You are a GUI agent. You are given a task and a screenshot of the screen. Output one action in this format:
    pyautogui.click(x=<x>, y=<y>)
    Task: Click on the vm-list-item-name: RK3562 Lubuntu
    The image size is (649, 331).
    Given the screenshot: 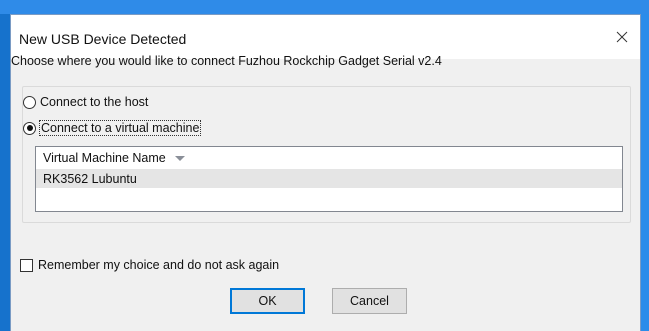 What is the action you would take?
    pyautogui.click(x=90, y=178)
    